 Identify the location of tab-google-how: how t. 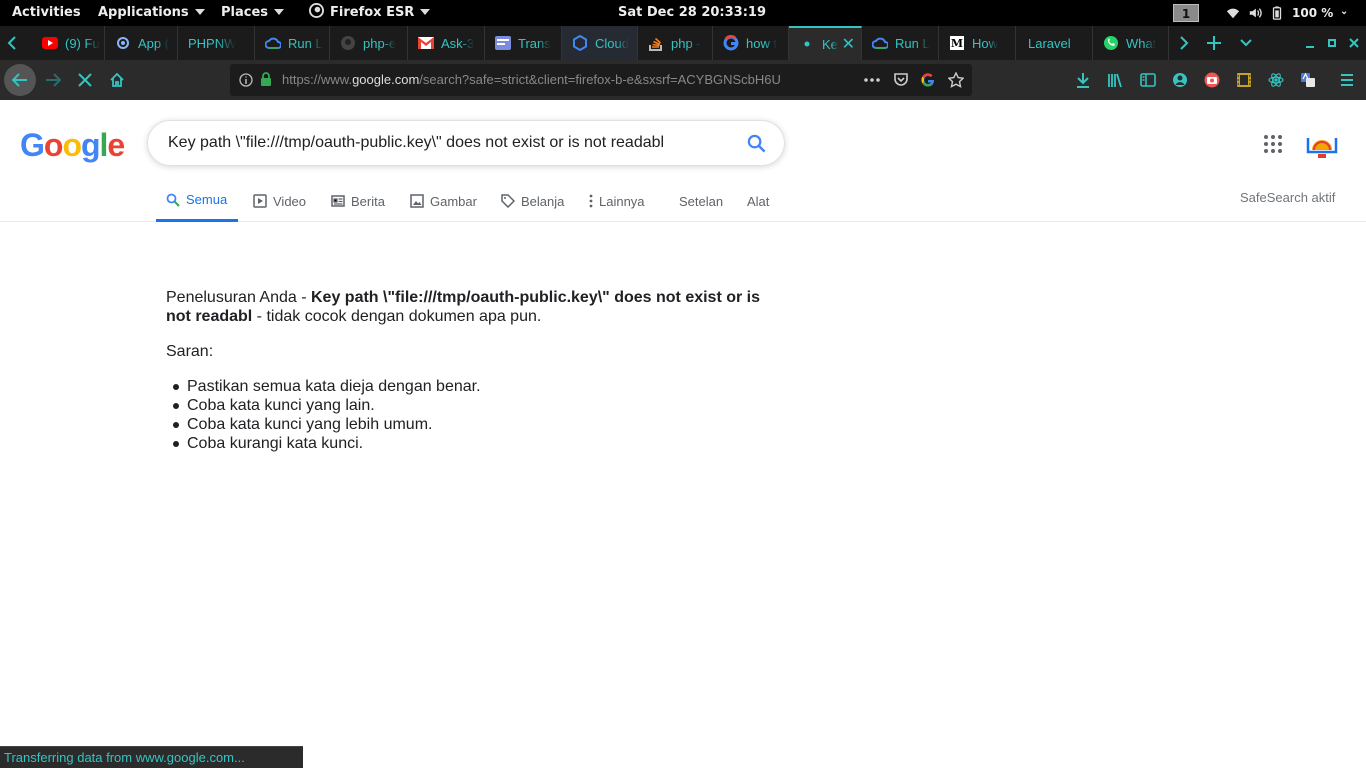
(751, 43).